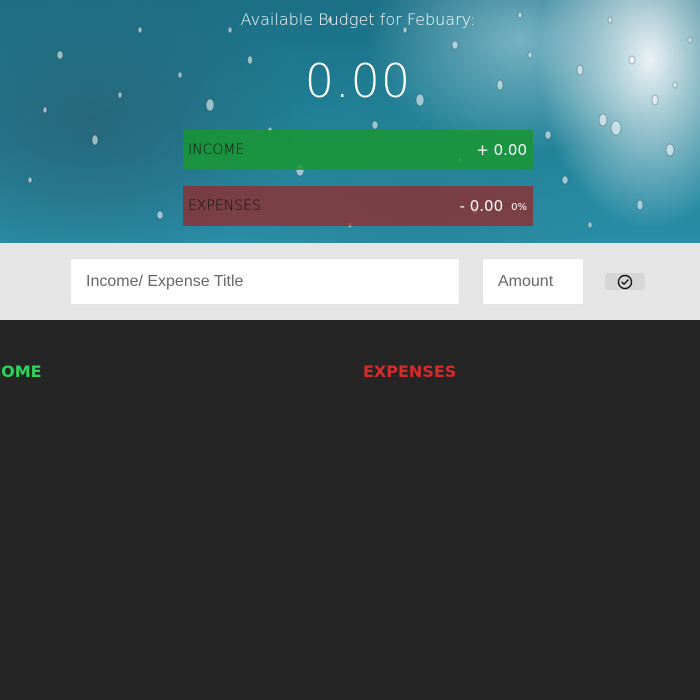 This screenshot has width=700, height=700. I want to click on expenses-summary: Expenses - 0.00 0%, so click(358, 206).